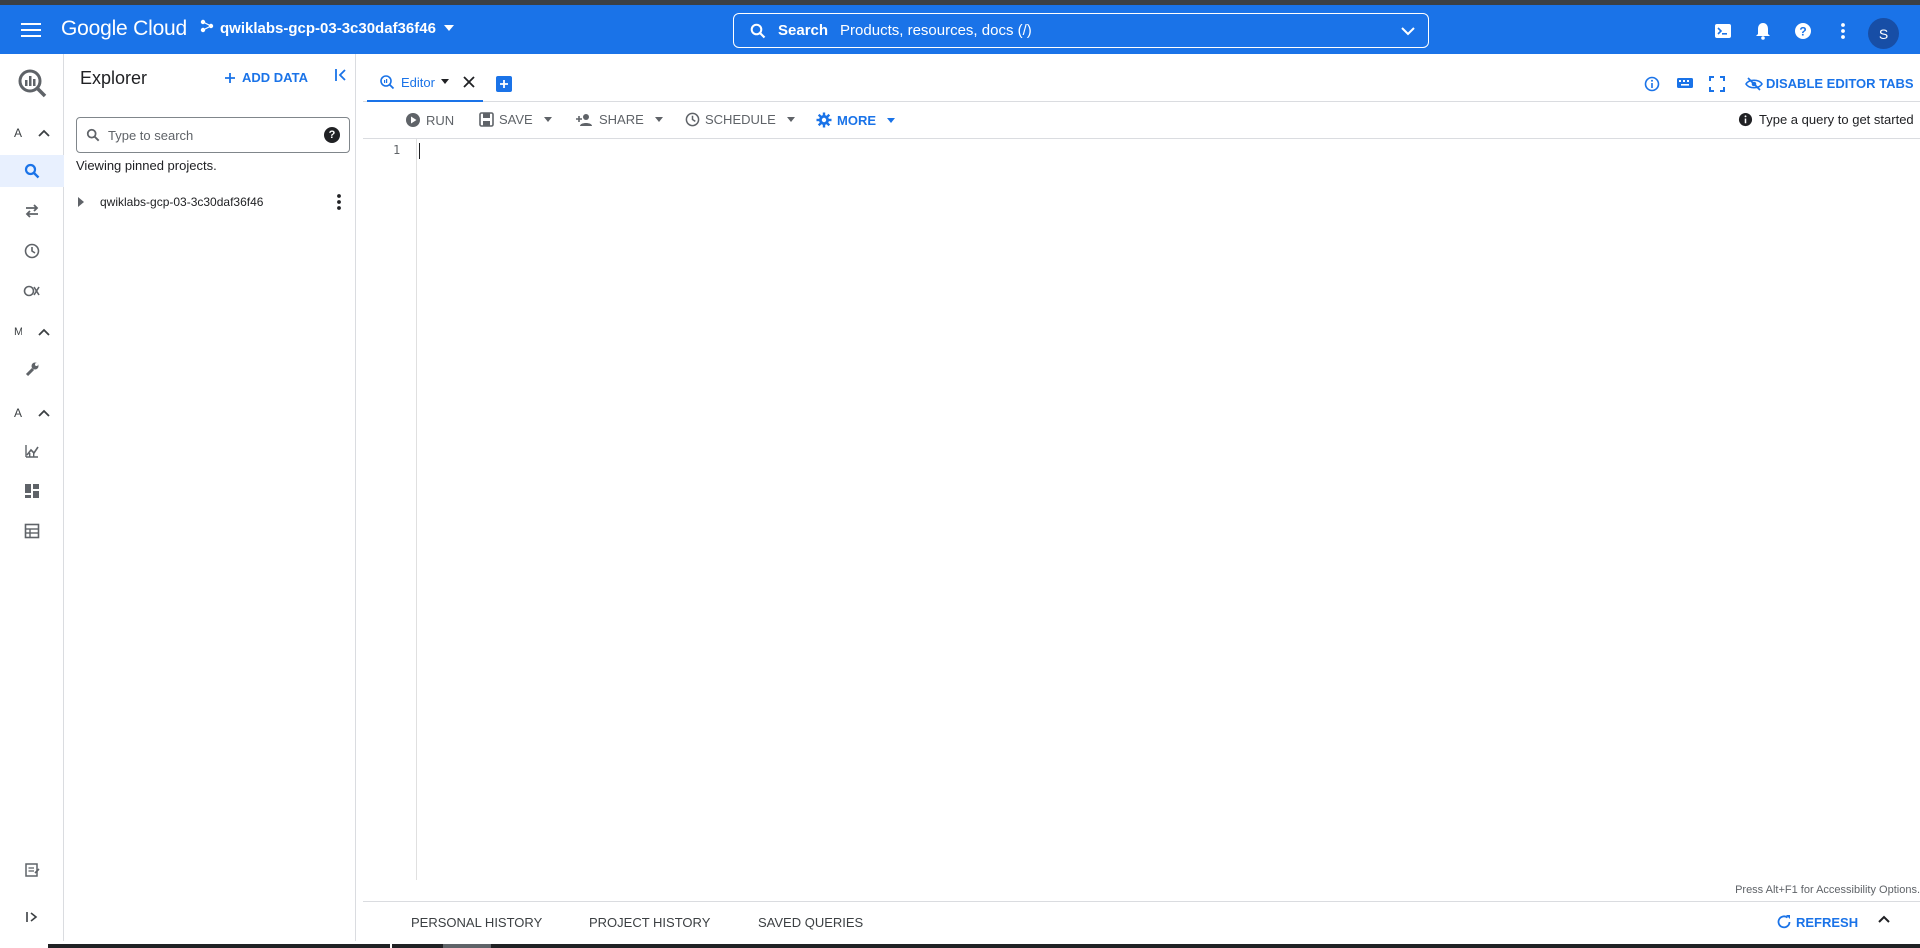 The image size is (1920, 948). I want to click on plus-icon, so click(230, 77).